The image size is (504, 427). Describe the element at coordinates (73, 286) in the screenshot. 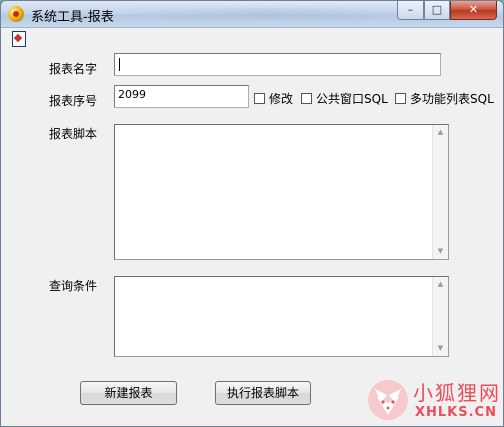

I see `query-condition-label: 查询条件` at that location.